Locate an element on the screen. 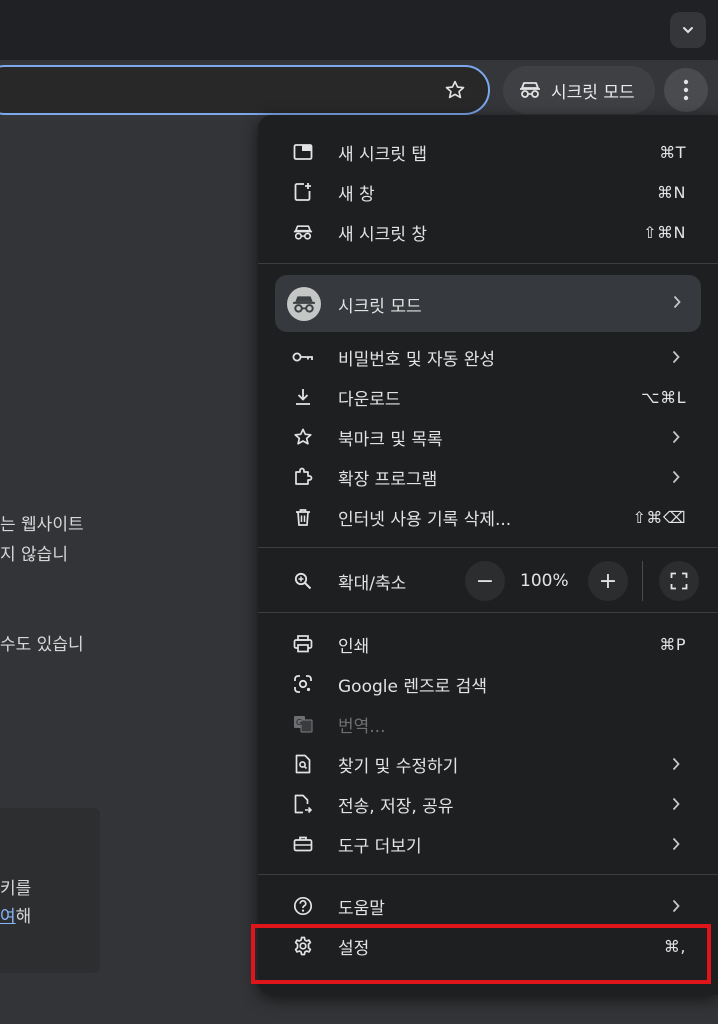  lens-icon is located at coordinates (303, 684).